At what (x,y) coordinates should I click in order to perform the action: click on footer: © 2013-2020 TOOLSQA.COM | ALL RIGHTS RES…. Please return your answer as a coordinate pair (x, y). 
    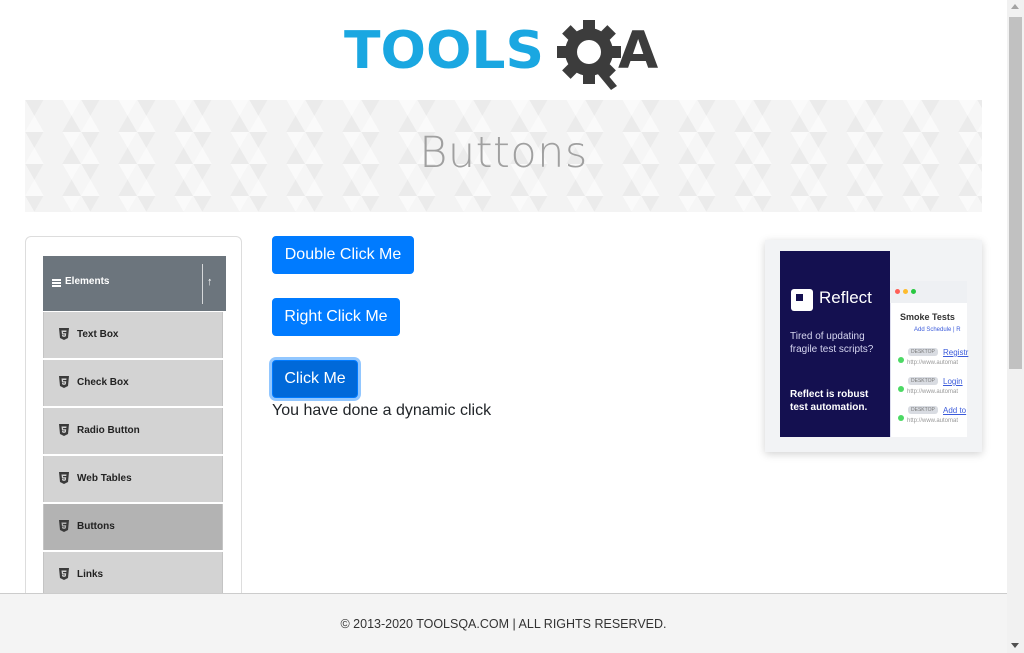
    Looking at the image, I should click on (503, 623).